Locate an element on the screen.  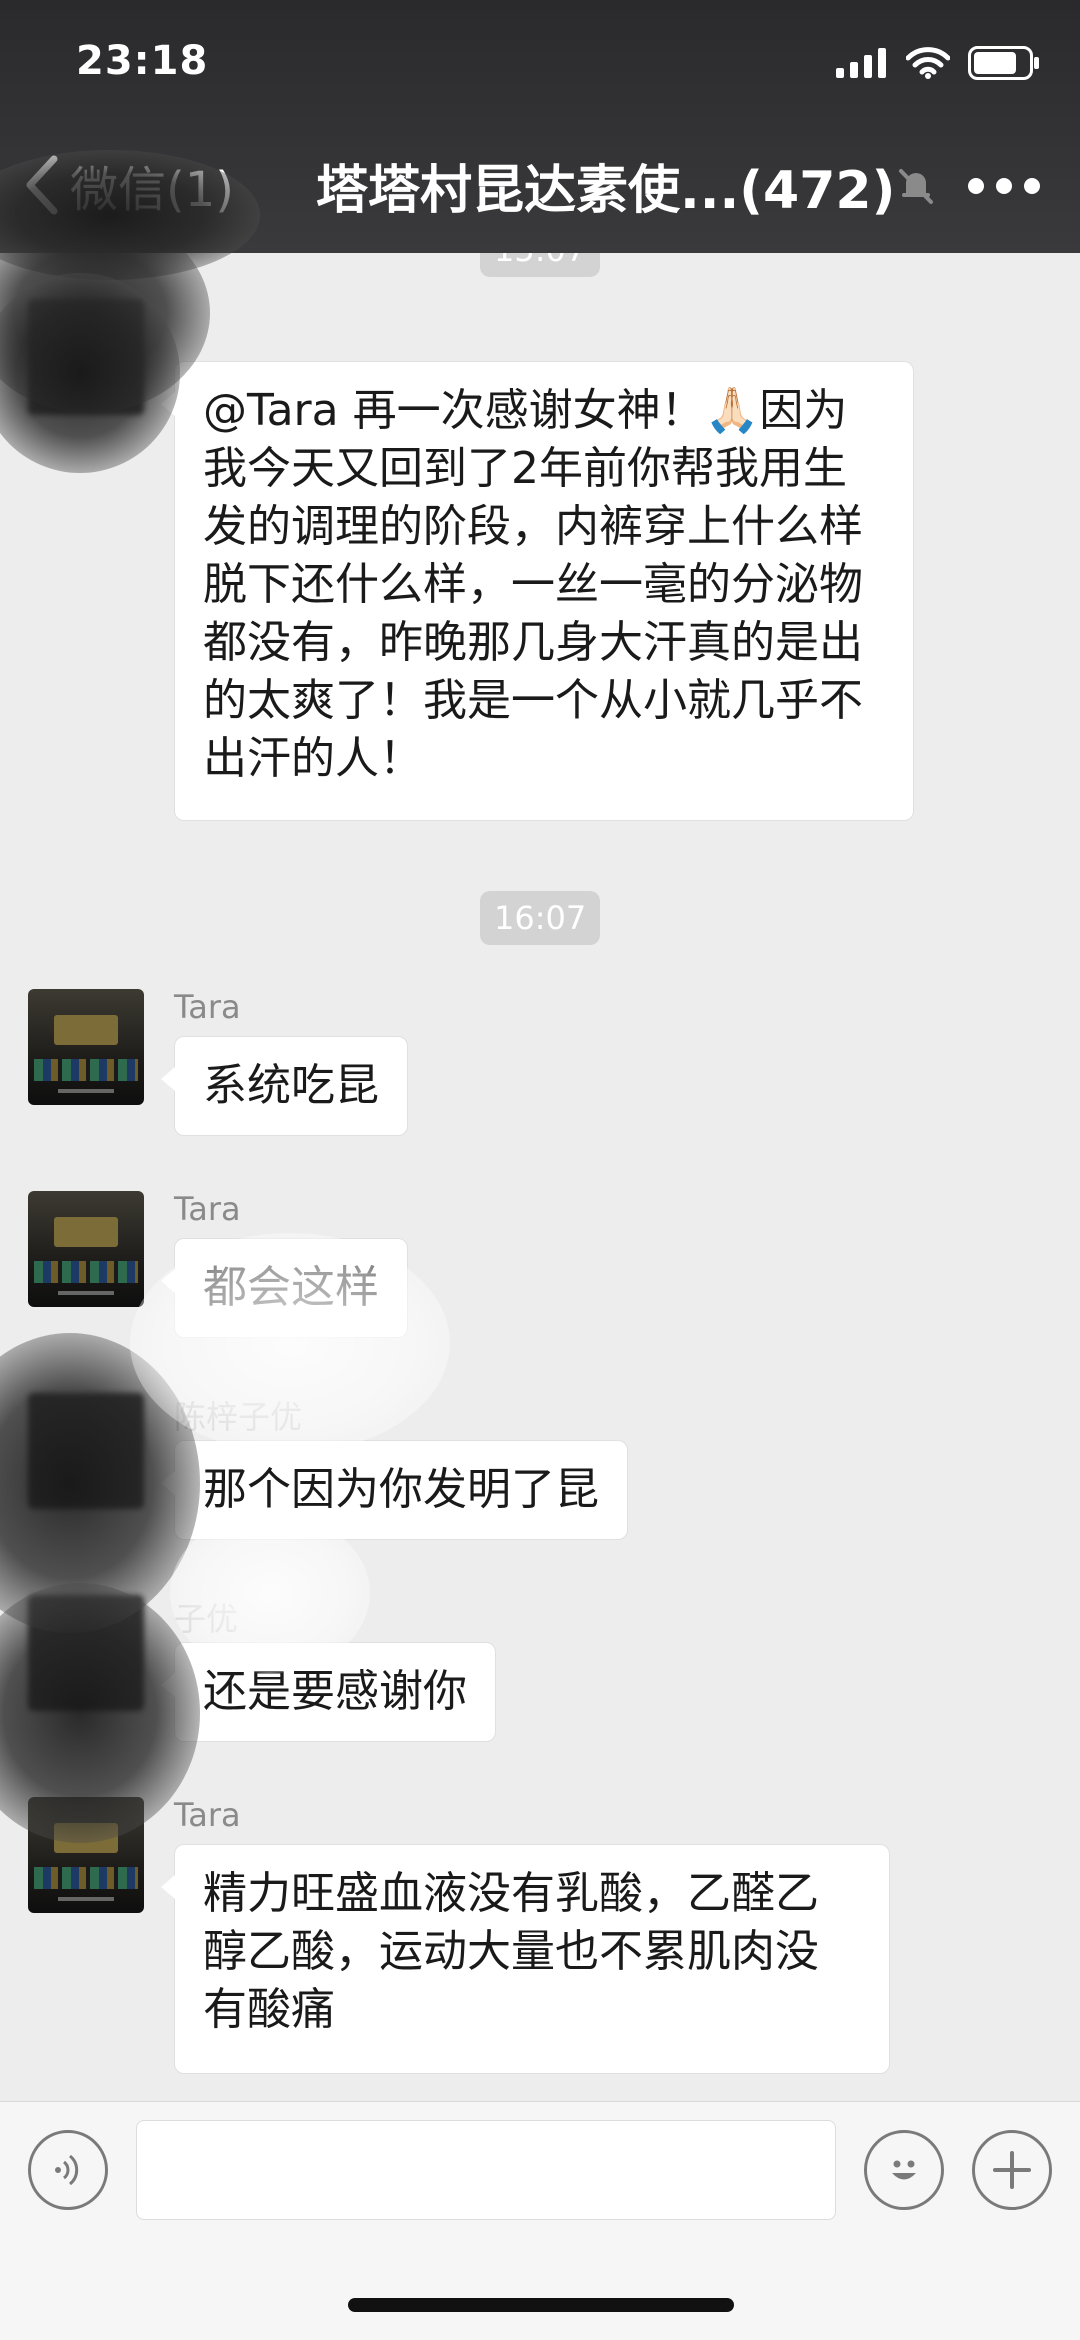
status-icons is located at coordinates (938, 63).